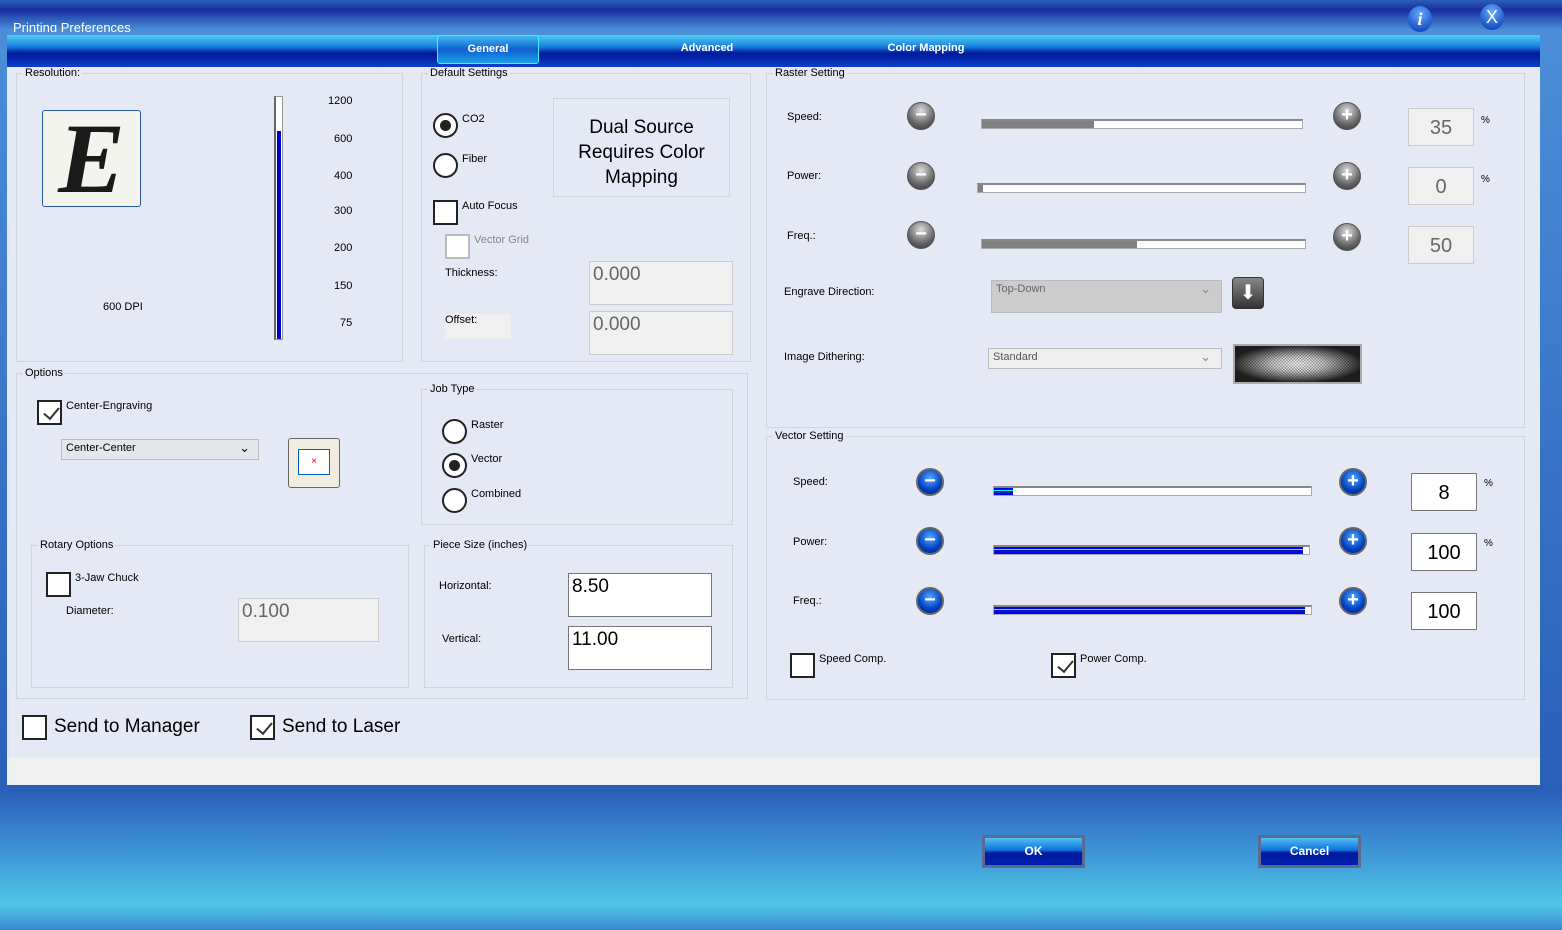 Image resolution: width=1562 pixels, height=930 pixels. What do you see at coordinates (1444, 492) in the screenshot?
I see `vector-speed-input: 8` at bounding box center [1444, 492].